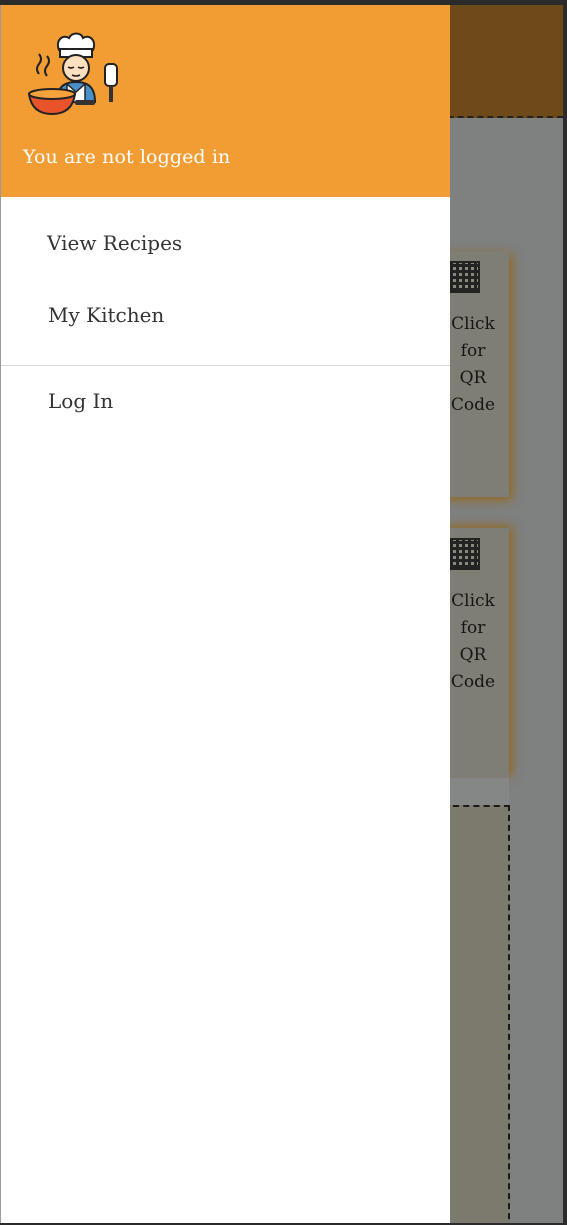  Describe the element at coordinates (127, 157) in the screenshot. I see `login-status-text: You are not logged in` at that location.